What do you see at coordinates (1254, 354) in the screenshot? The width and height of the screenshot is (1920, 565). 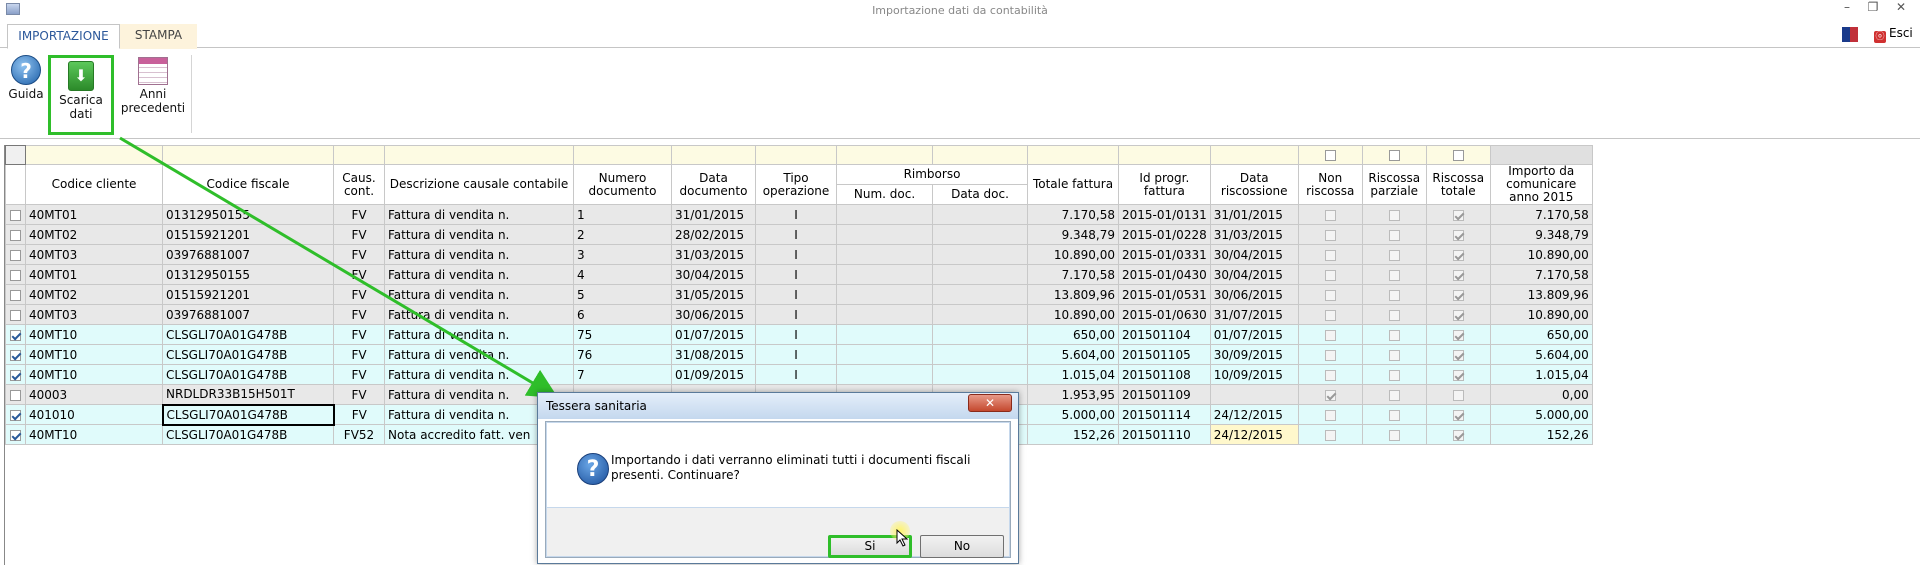 I see `data-riscossione-cell: 30/09/2015` at bounding box center [1254, 354].